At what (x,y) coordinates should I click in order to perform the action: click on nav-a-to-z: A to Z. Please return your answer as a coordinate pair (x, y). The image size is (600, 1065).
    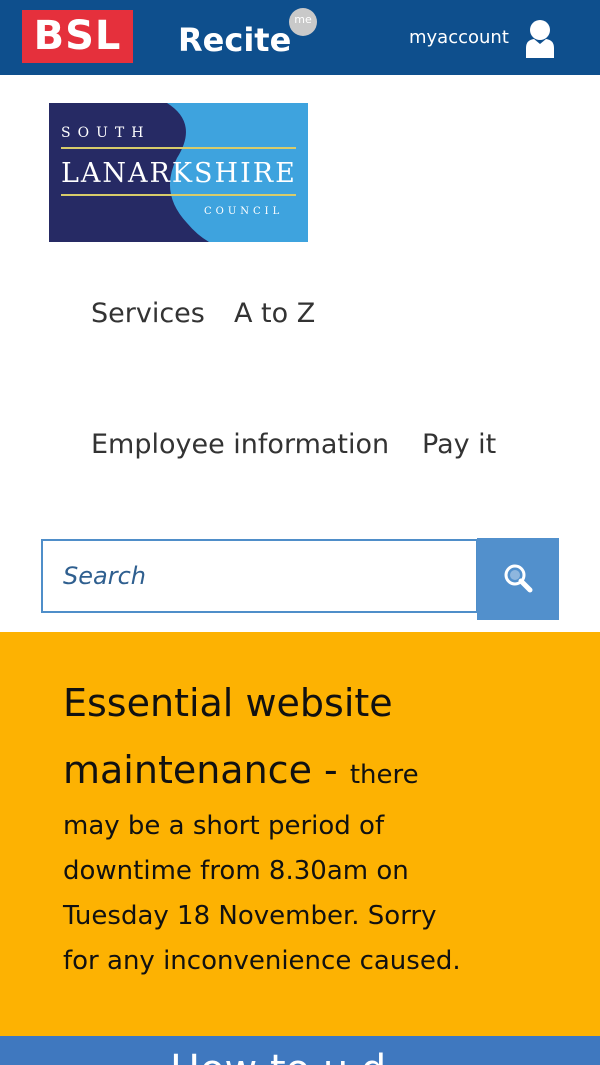
    Looking at the image, I should click on (274, 314).